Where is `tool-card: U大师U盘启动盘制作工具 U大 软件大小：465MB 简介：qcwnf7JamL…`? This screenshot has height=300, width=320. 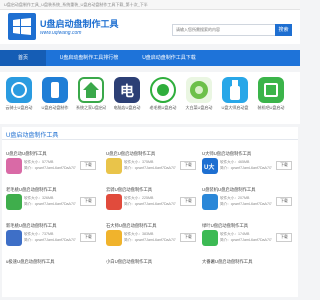
tool-card: U大师U盘启动盘制作工具 U大 软件大小：465MB 简介：qcwnf7JamL… is located at coordinates (248, 166).